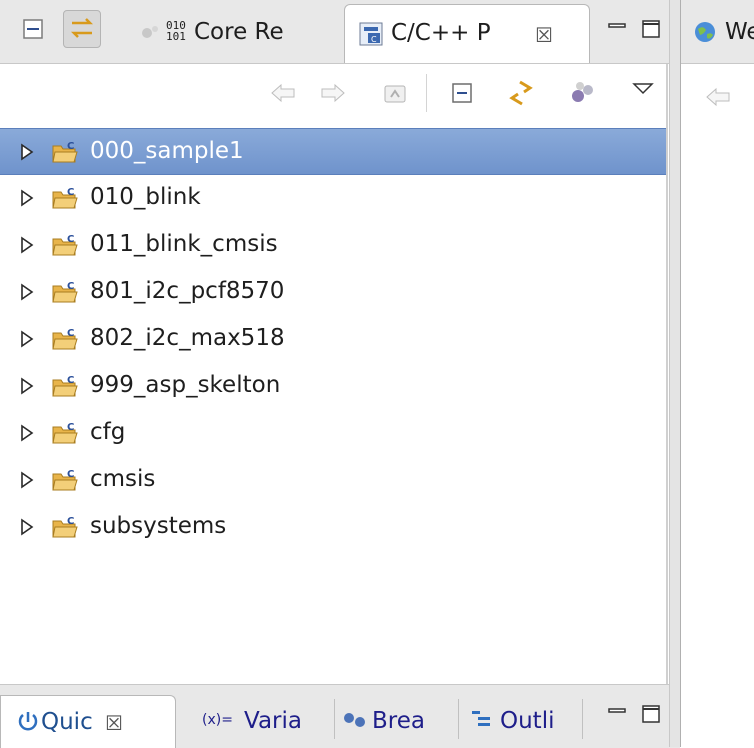 The image size is (754, 748). I want to click on breakpoints-icon, so click(355, 723).